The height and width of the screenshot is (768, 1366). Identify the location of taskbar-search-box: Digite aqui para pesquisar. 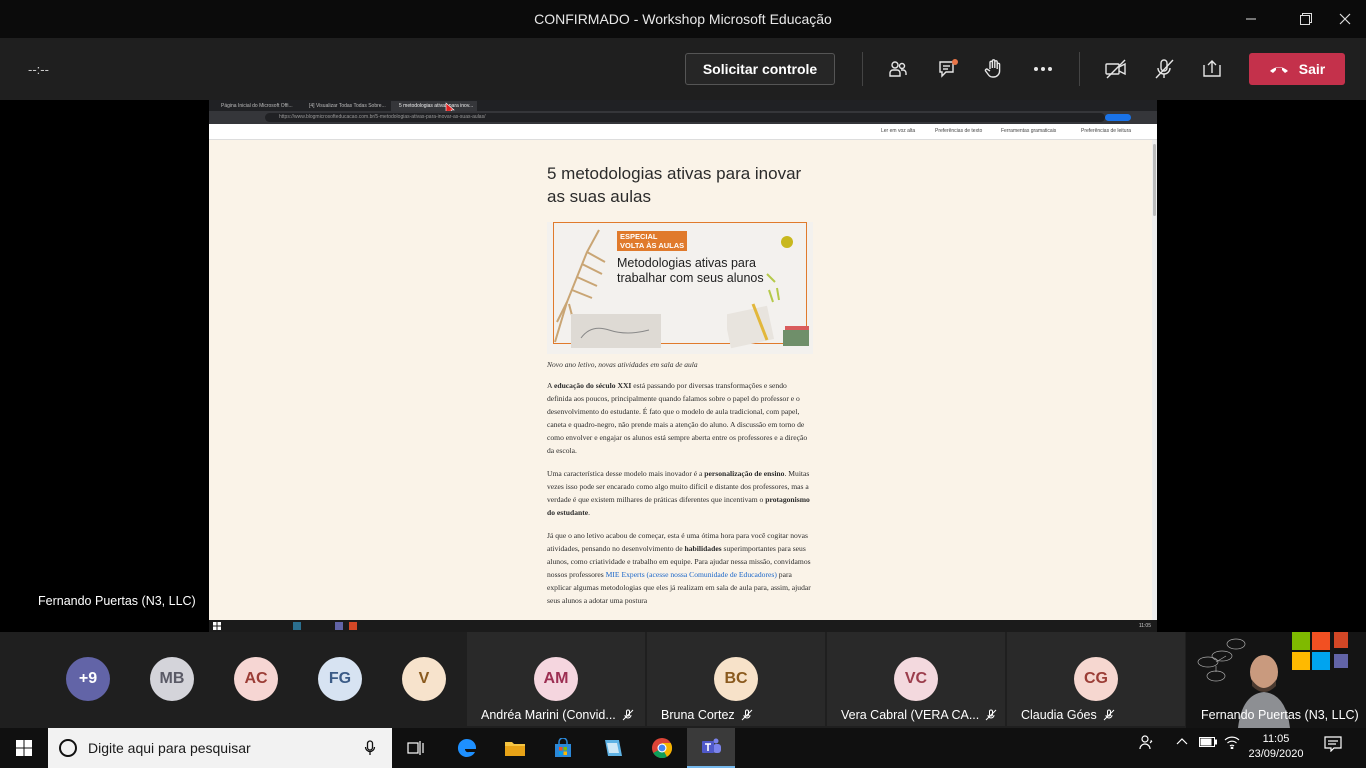
(220, 748).